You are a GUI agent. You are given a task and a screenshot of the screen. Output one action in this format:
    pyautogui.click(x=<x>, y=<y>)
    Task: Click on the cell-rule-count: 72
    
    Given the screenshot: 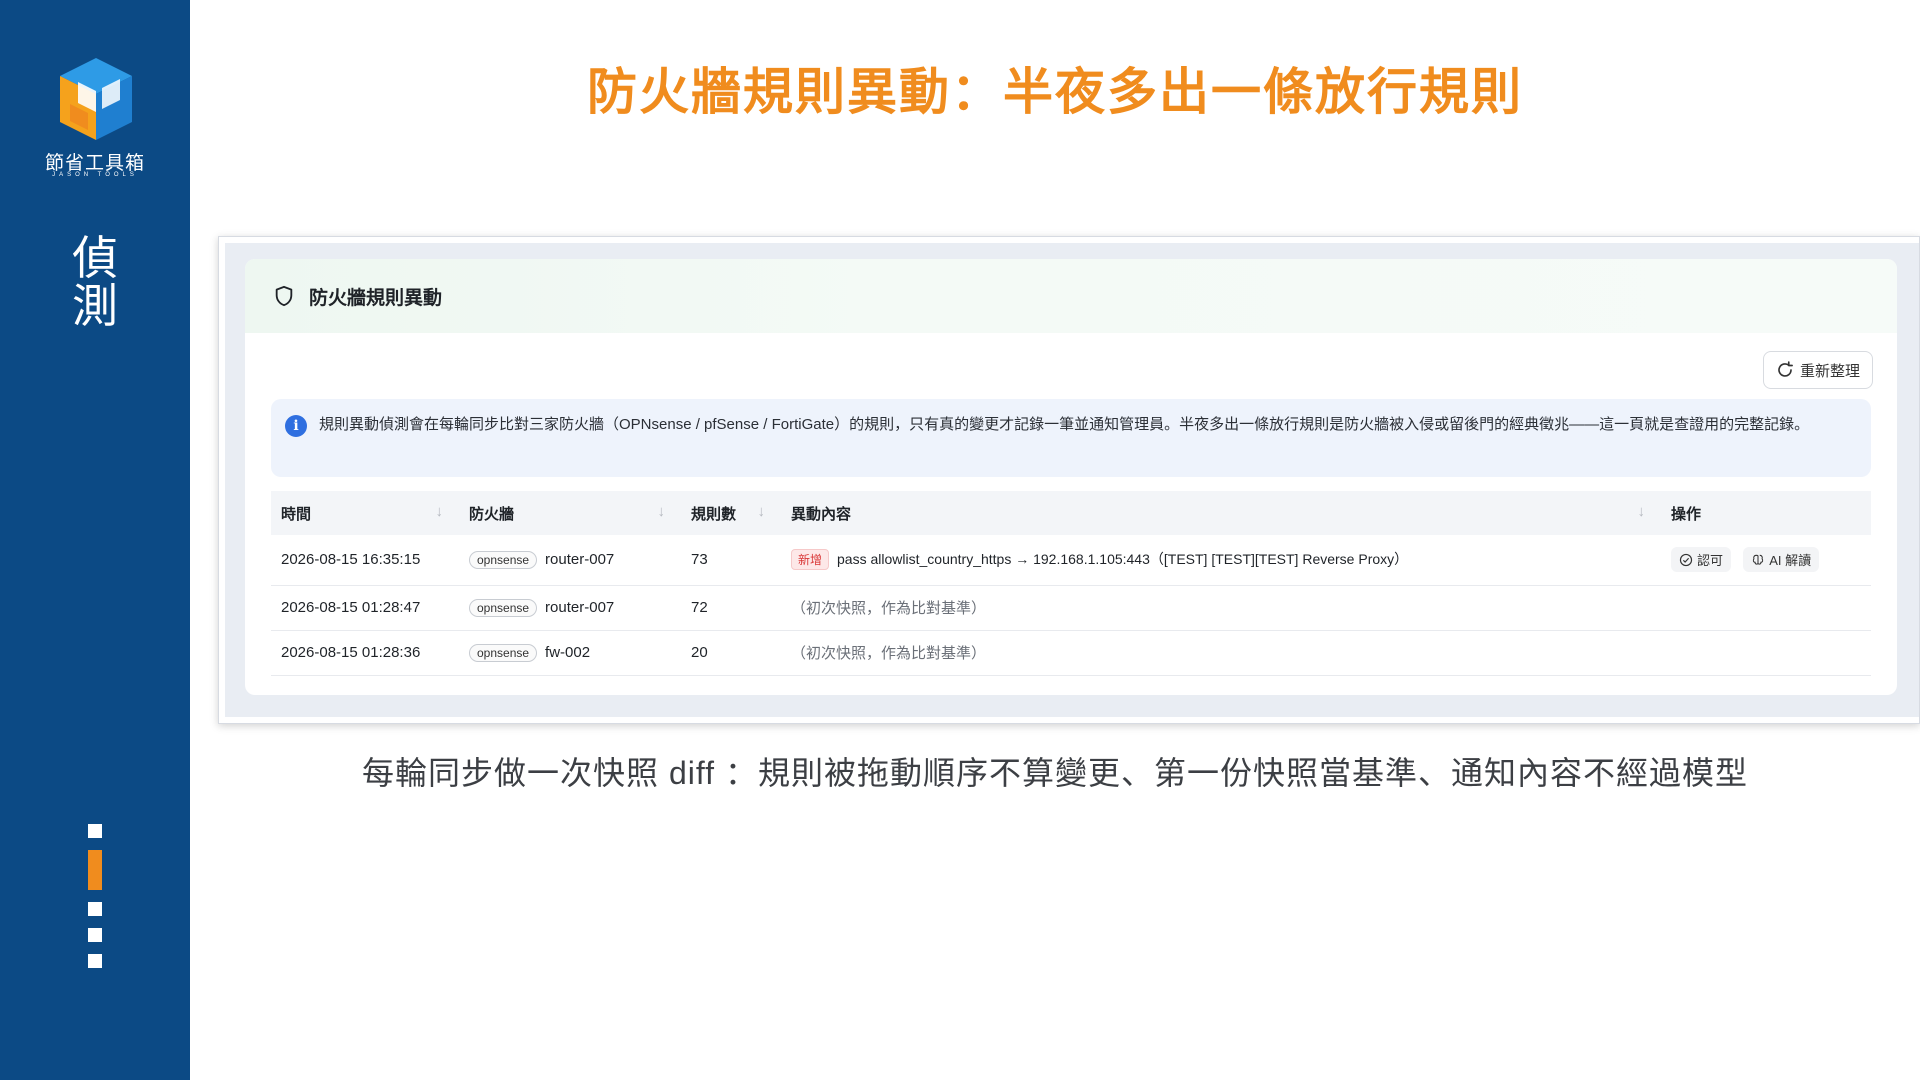 What is the action you would take?
    pyautogui.click(x=731, y=608)
    